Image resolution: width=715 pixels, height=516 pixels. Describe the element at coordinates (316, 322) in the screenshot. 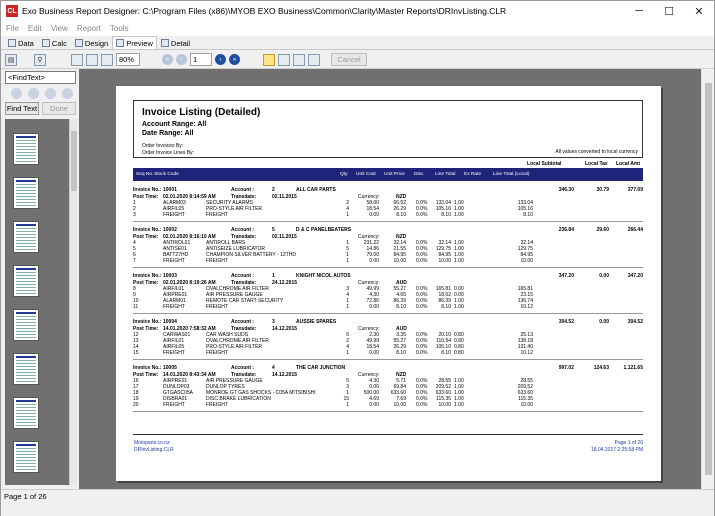

I see `account-name: AUSSIE SPARES` at that location.